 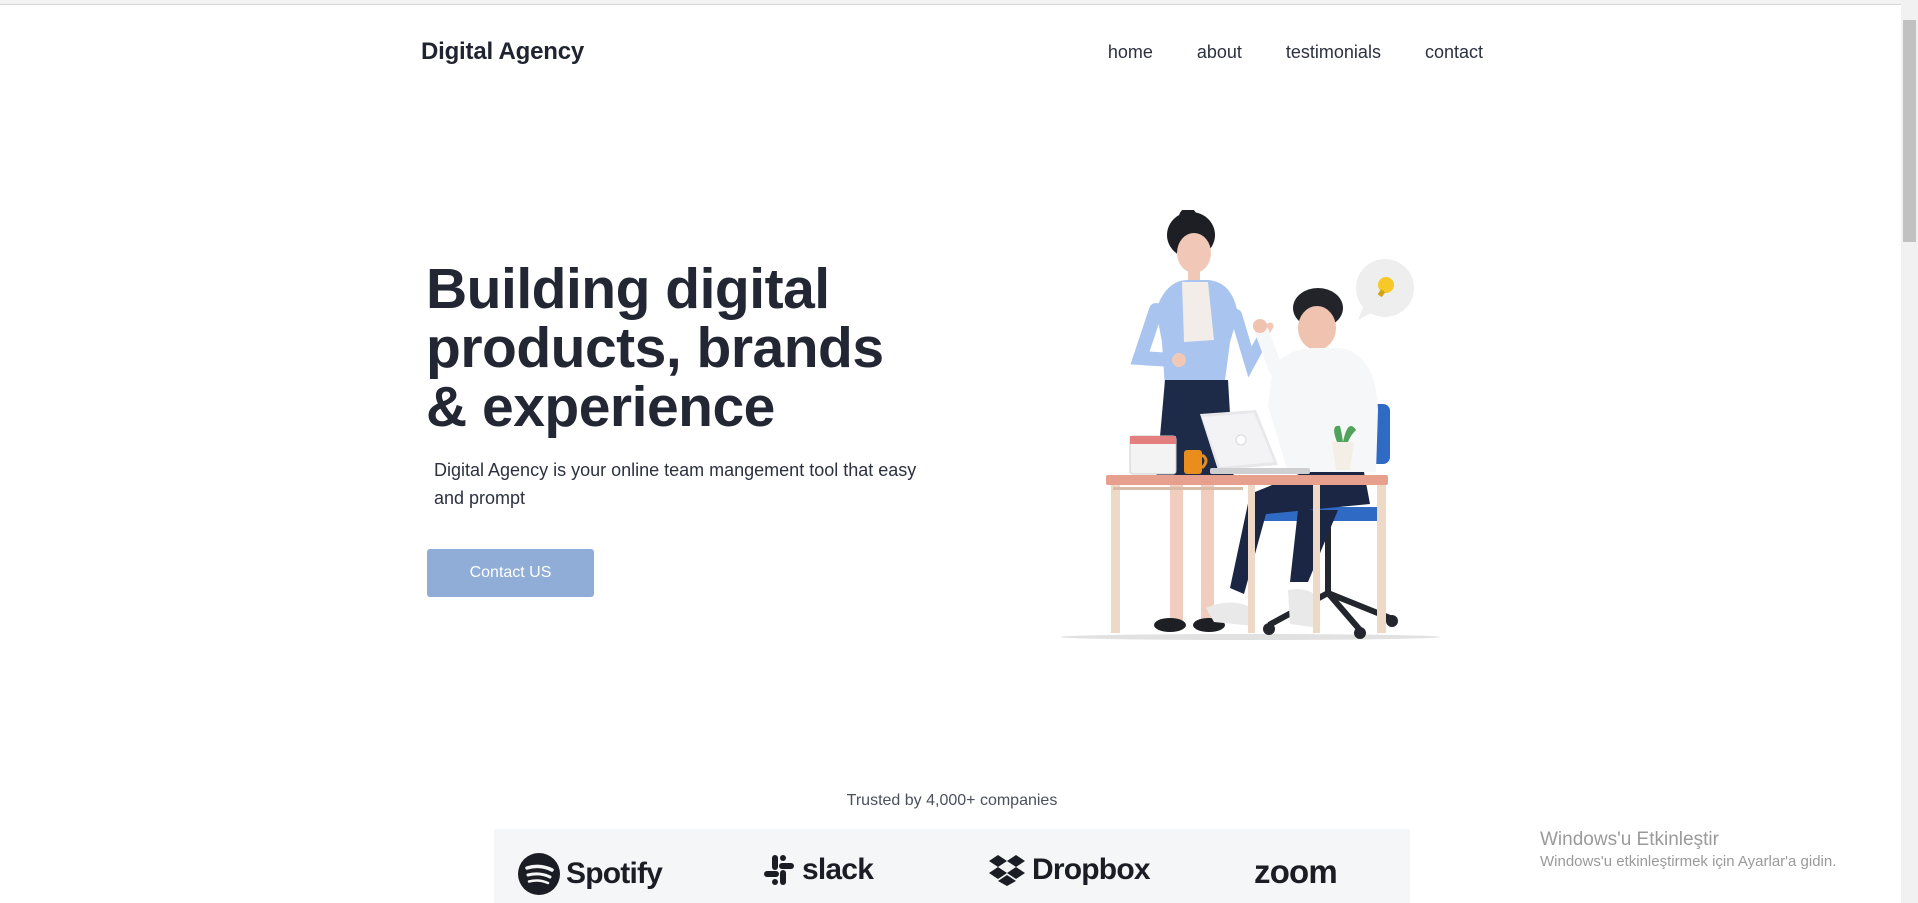 What do you see at coordinates (539, 874) in the screenshot?
I see `spotify-icon` at bounding box center [539, 874].